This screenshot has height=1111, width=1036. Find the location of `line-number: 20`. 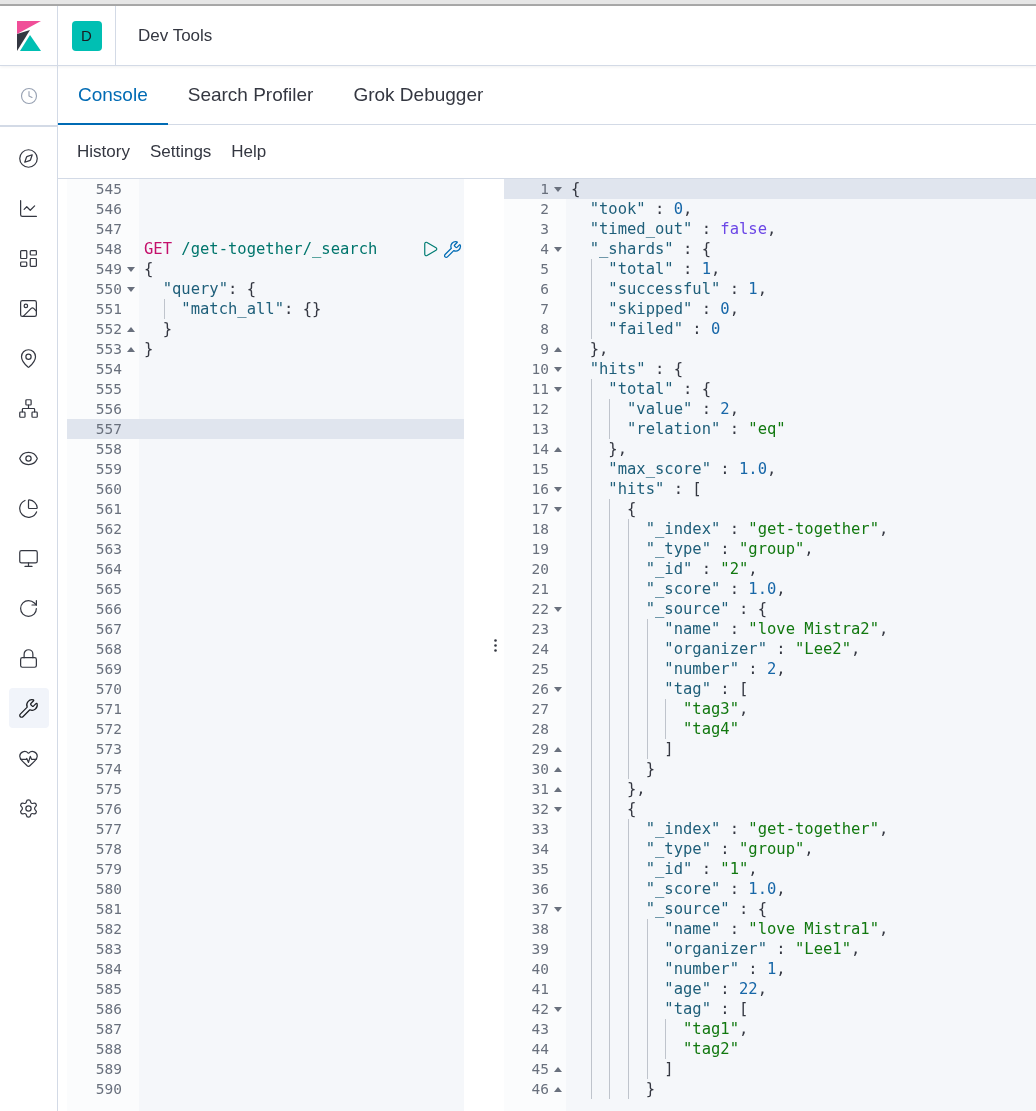

line-number: 20 is located at coordinates (540, 569).